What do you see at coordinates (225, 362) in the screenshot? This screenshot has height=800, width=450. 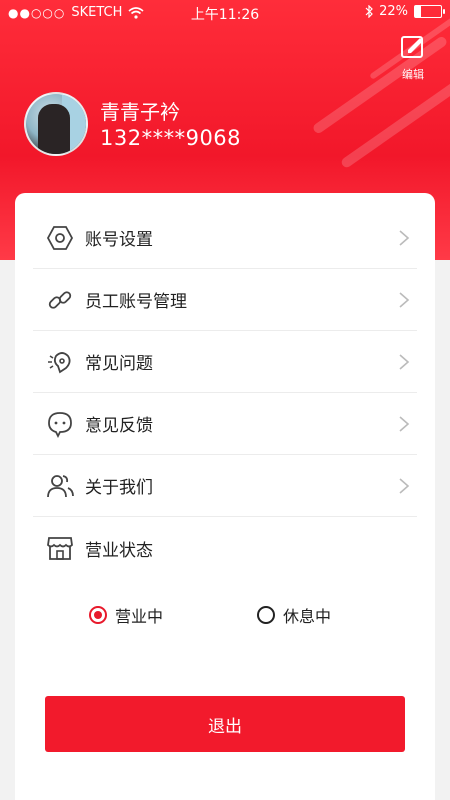 I see `menu-item-faq: 常见问题` at bounding box center [225, 362].